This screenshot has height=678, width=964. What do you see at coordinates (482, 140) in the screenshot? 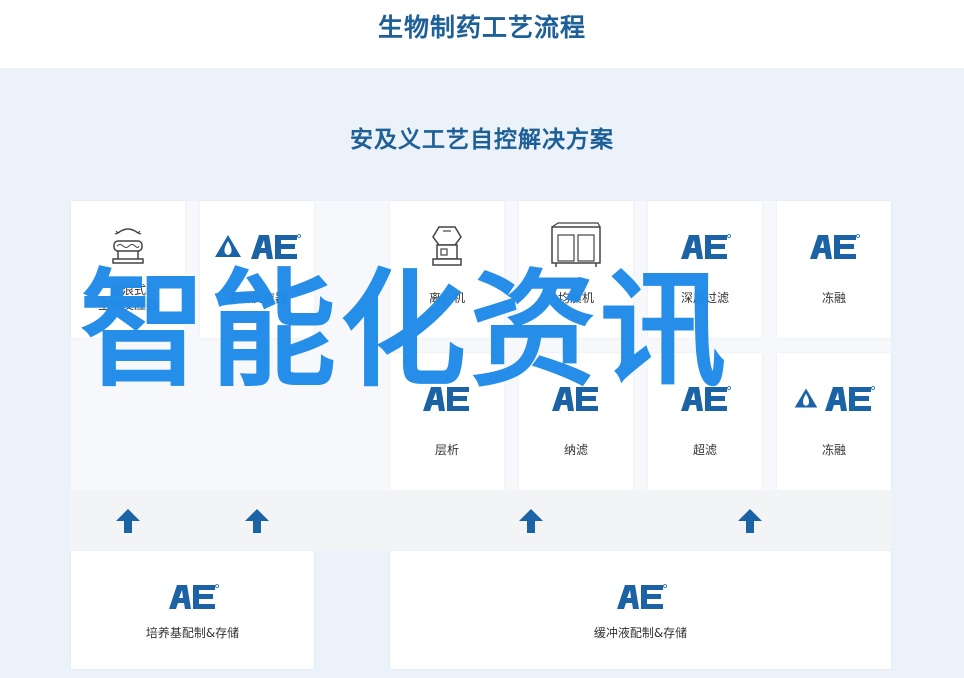
I see `panel-title: 安及义工艺自控解决方案` at bounding box center [482, 140].